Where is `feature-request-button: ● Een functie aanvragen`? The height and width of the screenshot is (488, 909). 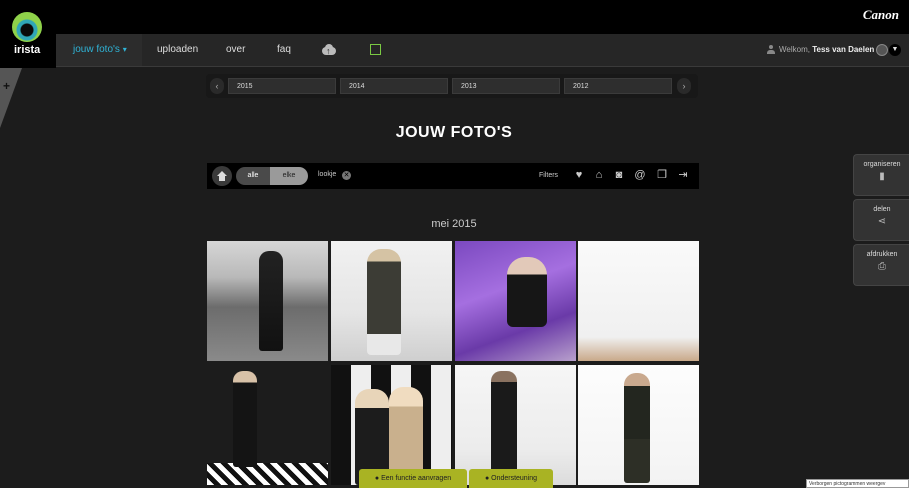 feature-request-button: ● Een functie aanvragen is located at coordinates (413, 478).